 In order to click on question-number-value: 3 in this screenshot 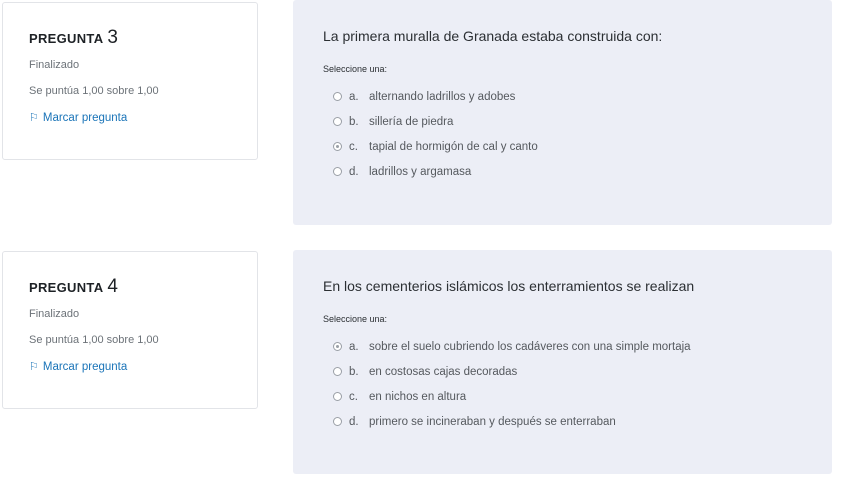, I will do `click(113, 37)`.